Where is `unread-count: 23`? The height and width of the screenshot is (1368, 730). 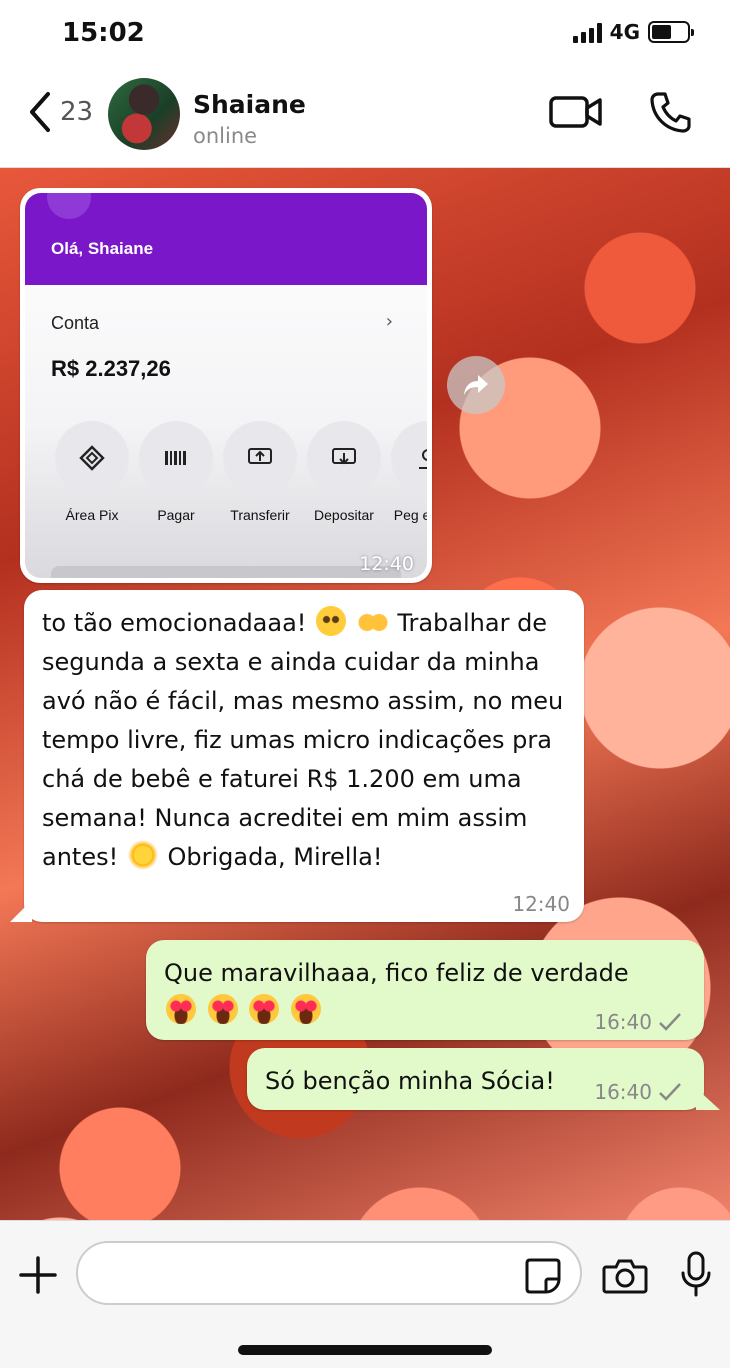 unread-count: 23 is located at coordinates (77, 112).